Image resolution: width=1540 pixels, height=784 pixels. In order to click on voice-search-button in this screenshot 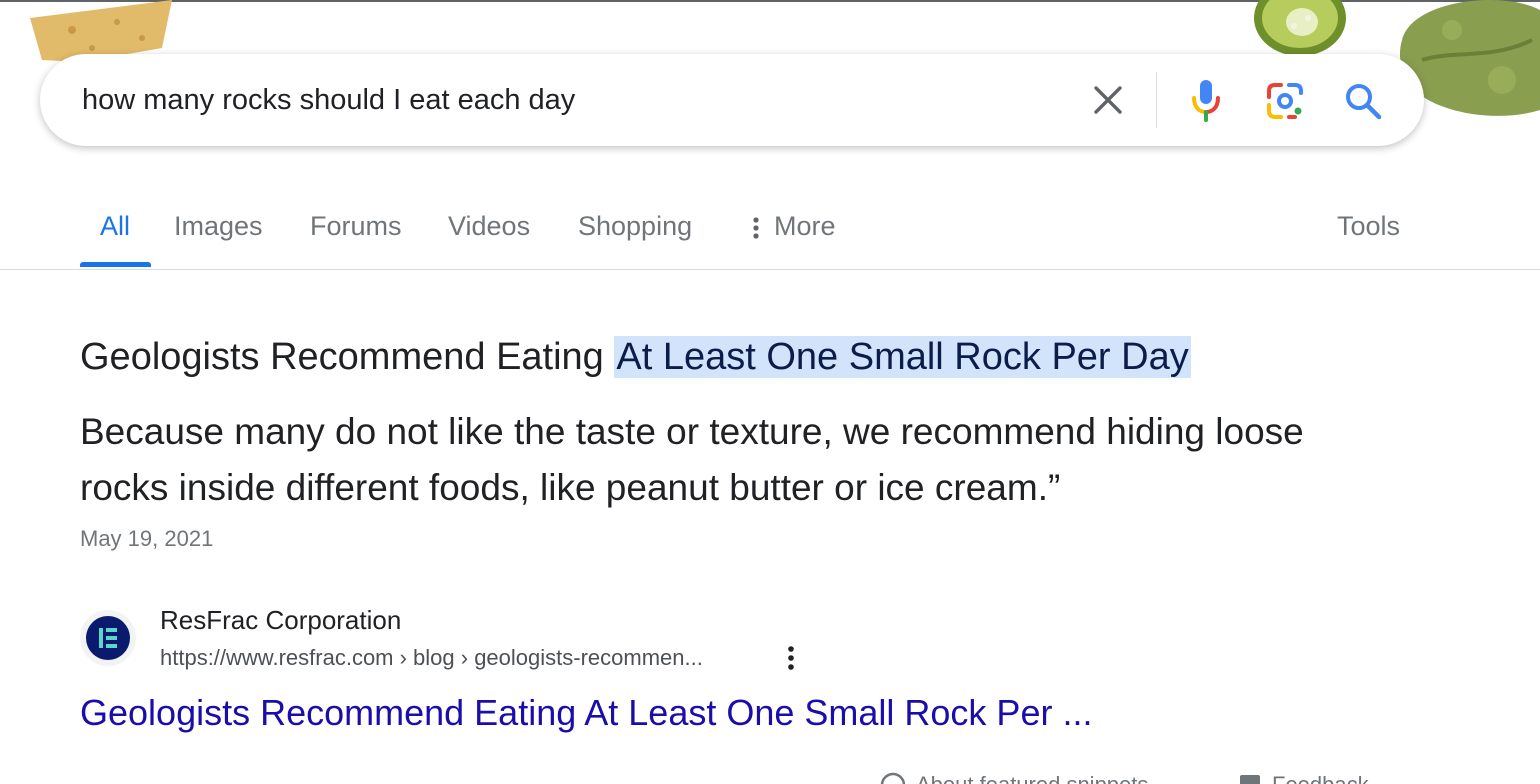, I will do `click(1206, 100)`.